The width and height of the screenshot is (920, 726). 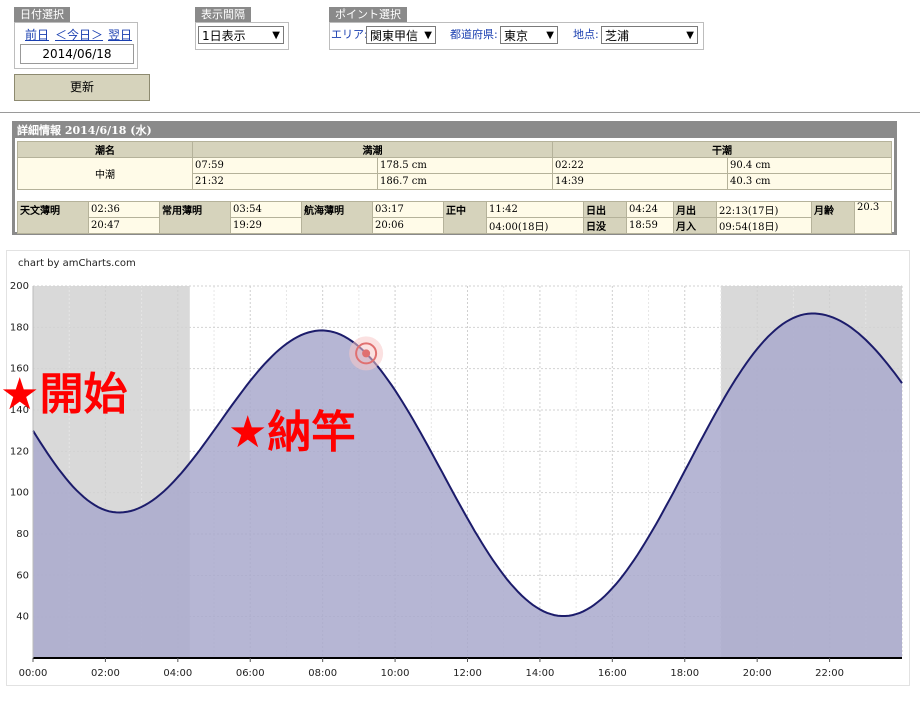 What do you see at coordinates (285, 165) in the screenshot?
I see `high-time: 07:59` at bounding box center [285, 165].